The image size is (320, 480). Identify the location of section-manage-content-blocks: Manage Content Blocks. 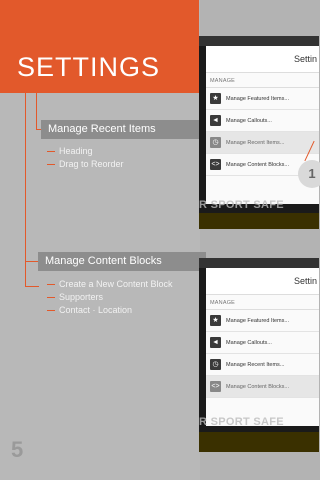
(122, 261).